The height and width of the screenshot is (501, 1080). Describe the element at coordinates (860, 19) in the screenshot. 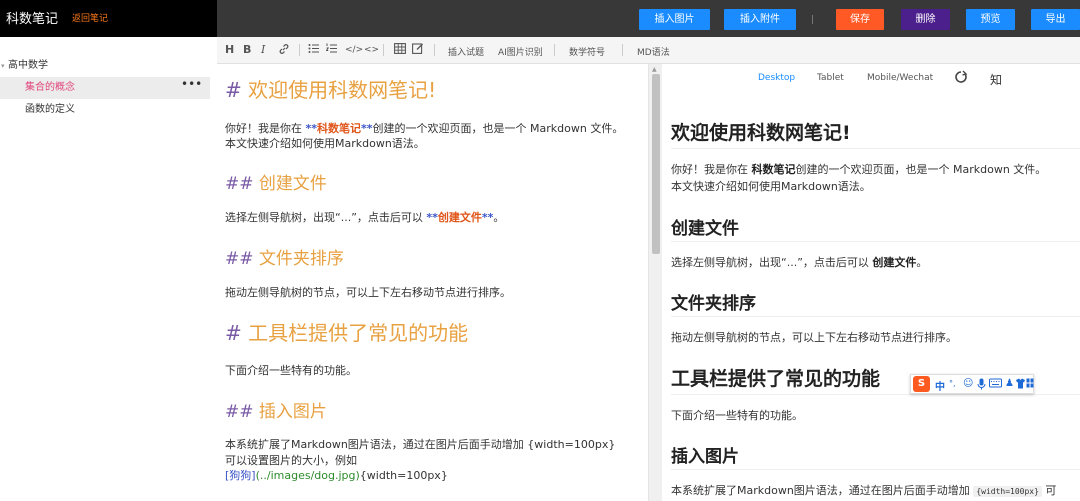

I see `save-button: 保存` at that location.